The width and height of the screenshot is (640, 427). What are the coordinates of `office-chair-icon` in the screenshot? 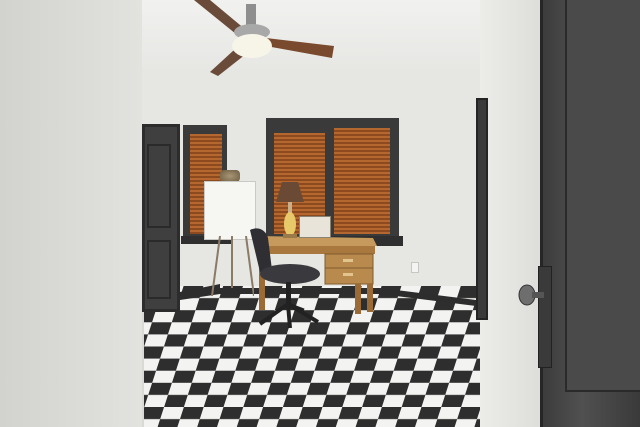 It's located at (285, 278).